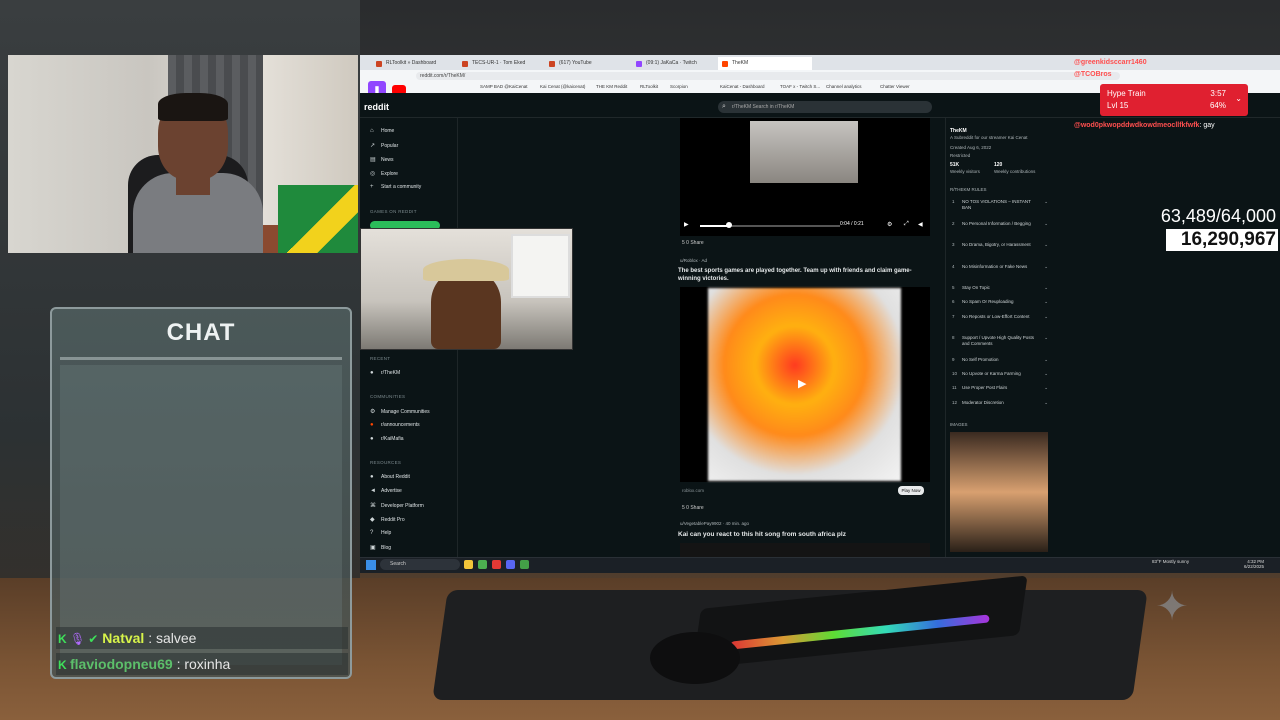  Describe the element at coordinates (1000, 360) in the screenshot. I see `rule-item: 9 No Self Promotion ⌄` at that location.